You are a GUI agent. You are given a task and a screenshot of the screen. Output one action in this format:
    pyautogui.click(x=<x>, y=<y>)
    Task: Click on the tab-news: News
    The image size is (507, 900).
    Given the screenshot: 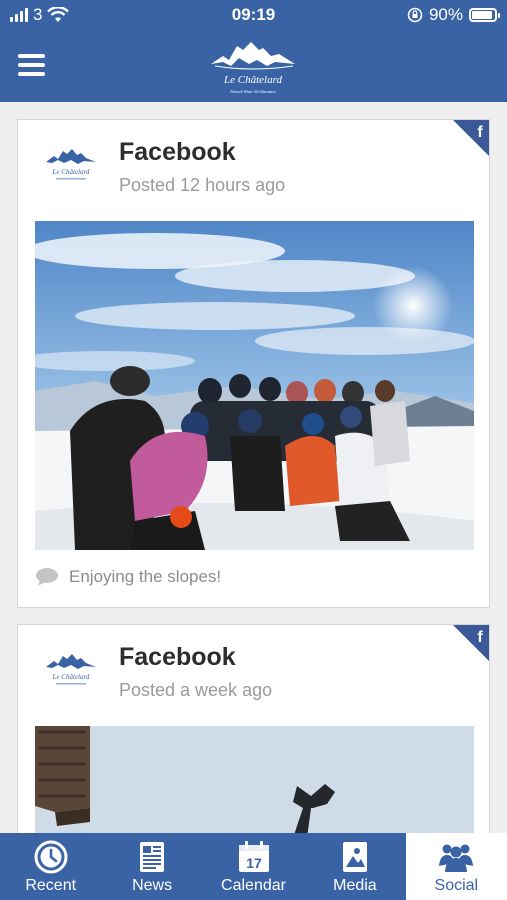 What is the action you would take?
    pyautogui.click(x=151, y=866)
    